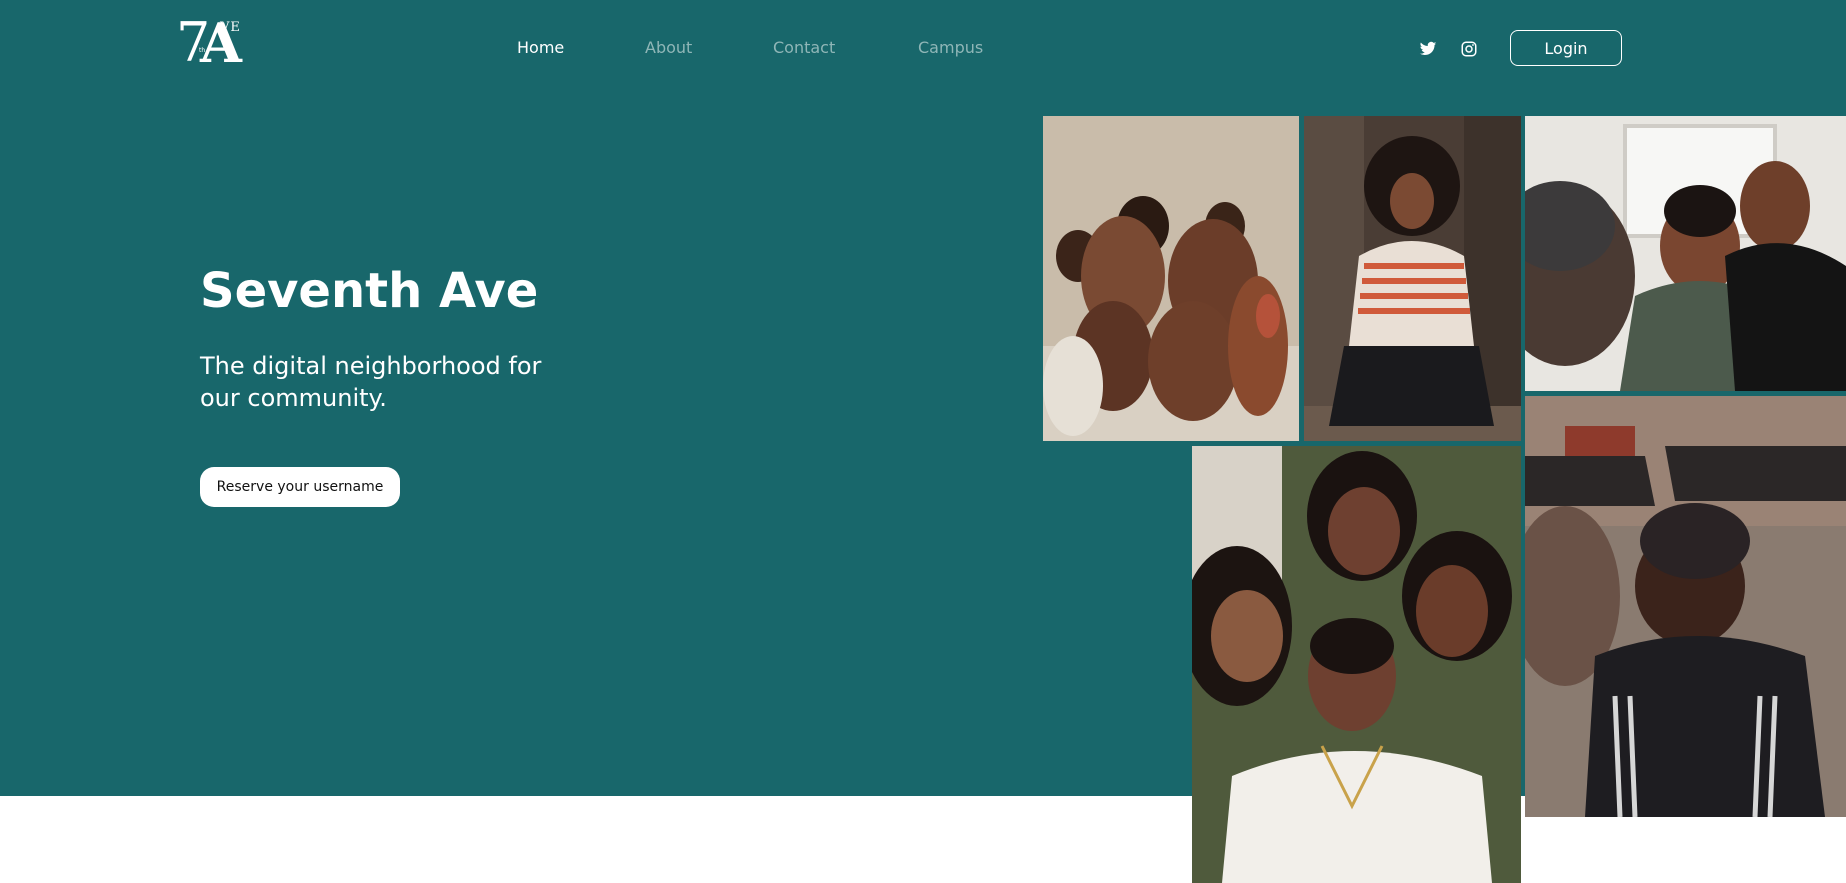  I want to click on photo-women-group, so click(1356, 664).